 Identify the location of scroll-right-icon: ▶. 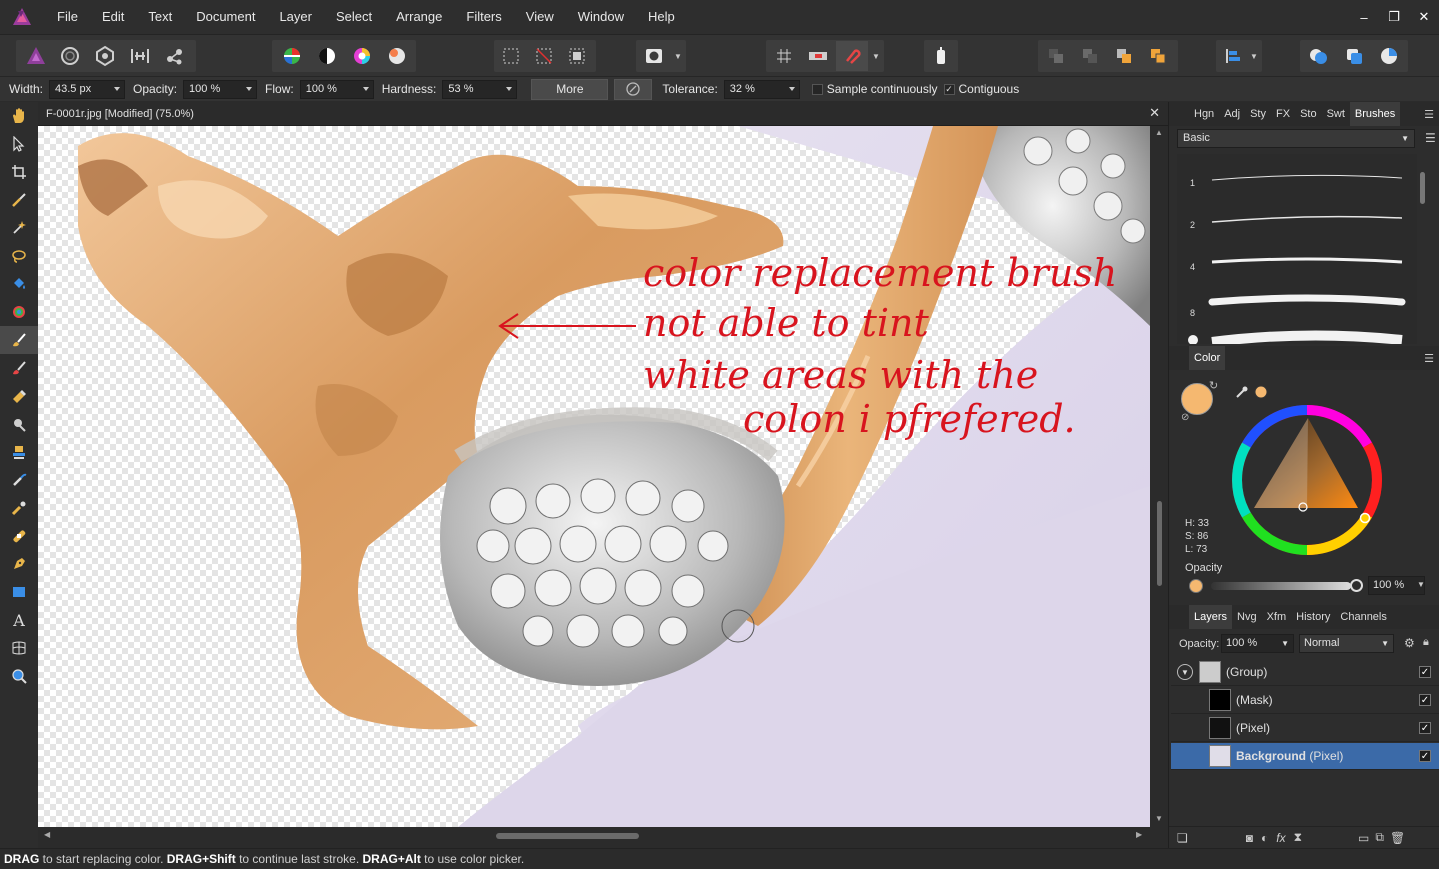
(1139, 834).